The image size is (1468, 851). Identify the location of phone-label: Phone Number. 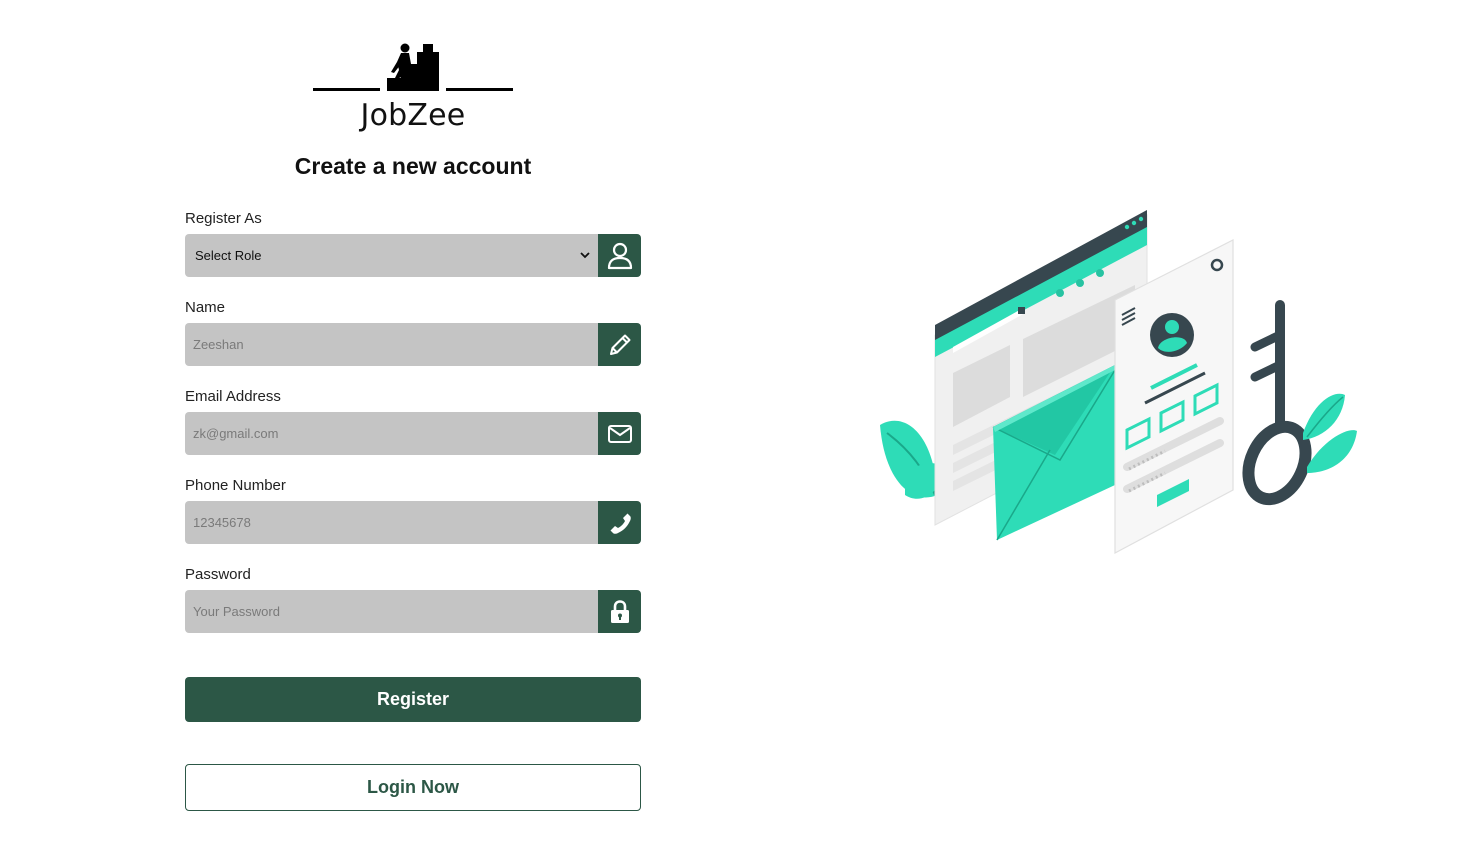
(235, 485).